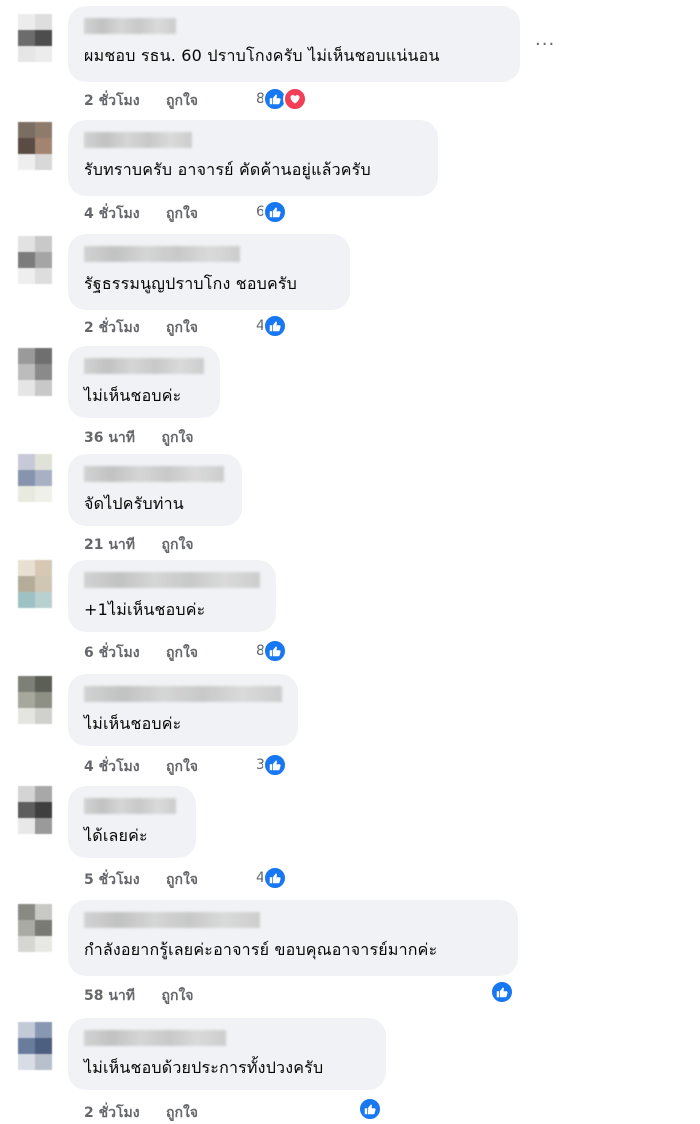 This screenshot has width=700, height=1124. What do you see at coordinates (172, 596) in the screenshot?
I see `comment-bubble: +1ไม่เห็นชอบค่ะ` at bounding box center [172, 596].